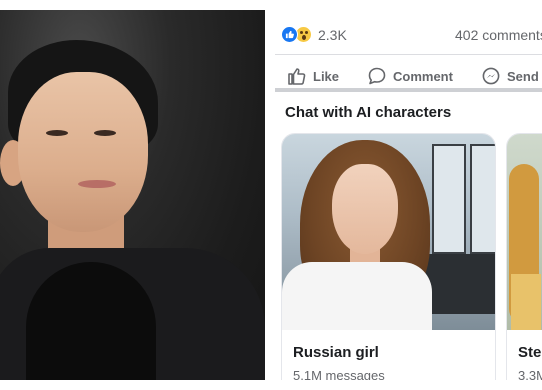  Describe the element at coordinates (336, 352) in the screenshot. I see `character-name: Russian girl` at that location.